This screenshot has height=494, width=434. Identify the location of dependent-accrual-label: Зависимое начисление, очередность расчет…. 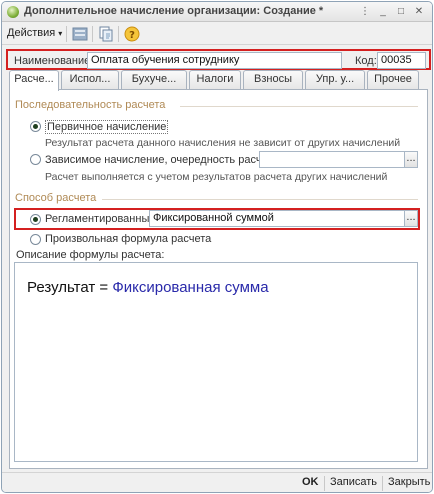
(163, 160).